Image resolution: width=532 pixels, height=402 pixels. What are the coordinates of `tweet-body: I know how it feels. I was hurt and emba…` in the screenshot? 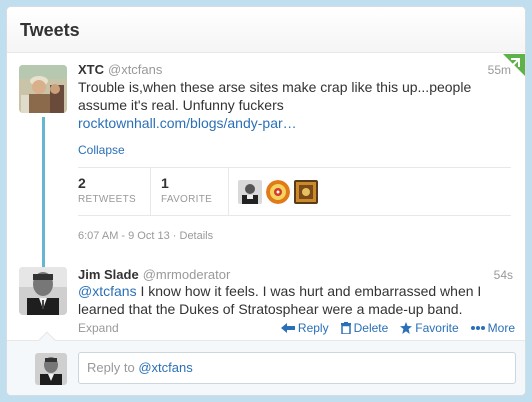 It's located at (280, 300).